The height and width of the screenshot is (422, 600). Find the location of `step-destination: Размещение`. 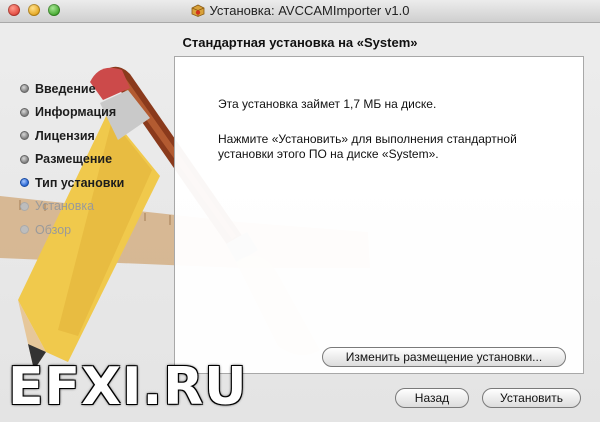

step-destination: Размещение is located at coordinates (72, 160).